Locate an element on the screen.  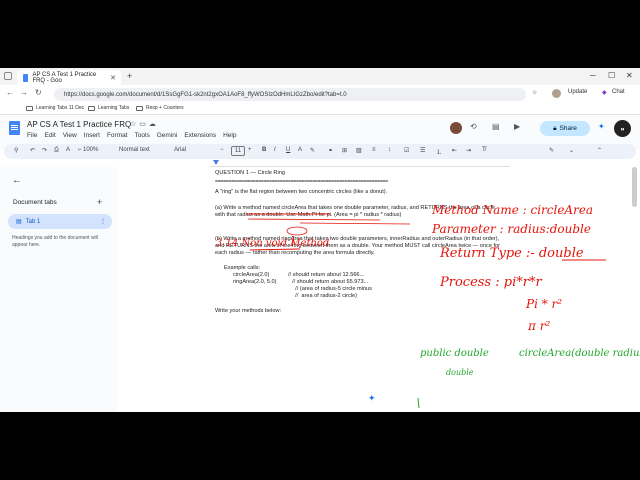
undo-icon: ↶ is located at coordinates (32, 150).